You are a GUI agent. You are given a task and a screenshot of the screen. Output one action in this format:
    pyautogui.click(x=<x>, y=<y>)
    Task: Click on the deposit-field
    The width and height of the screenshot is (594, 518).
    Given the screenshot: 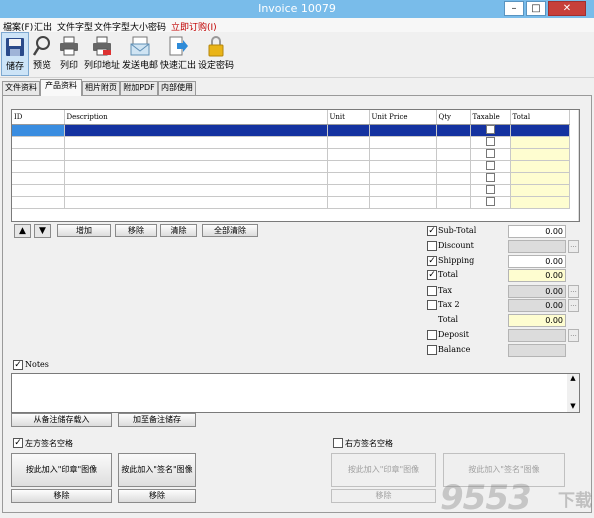 What is the action you would take?
    pyautogui.click(x=537, y=335)
    